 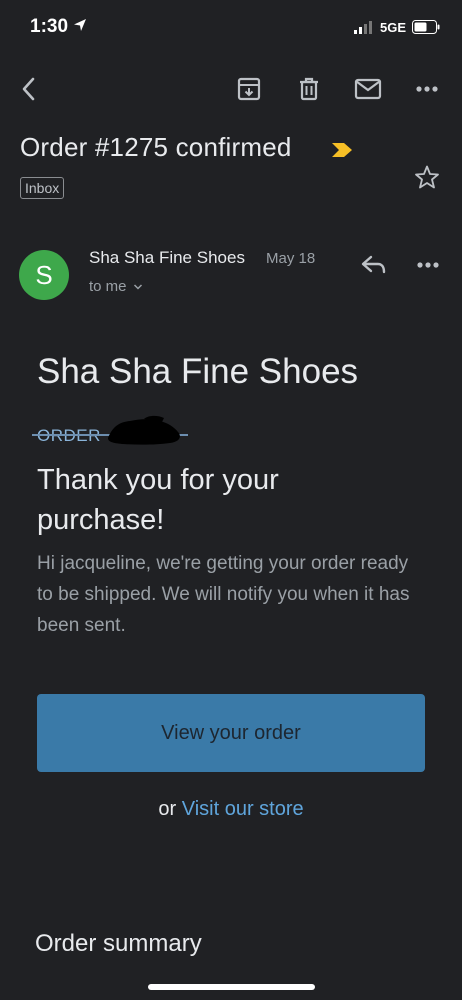 What do you see at coordinates (156, 147) in the screenshot?
I see `email-subject: Order #1275 confirmed` at bounding box center [156, 147].